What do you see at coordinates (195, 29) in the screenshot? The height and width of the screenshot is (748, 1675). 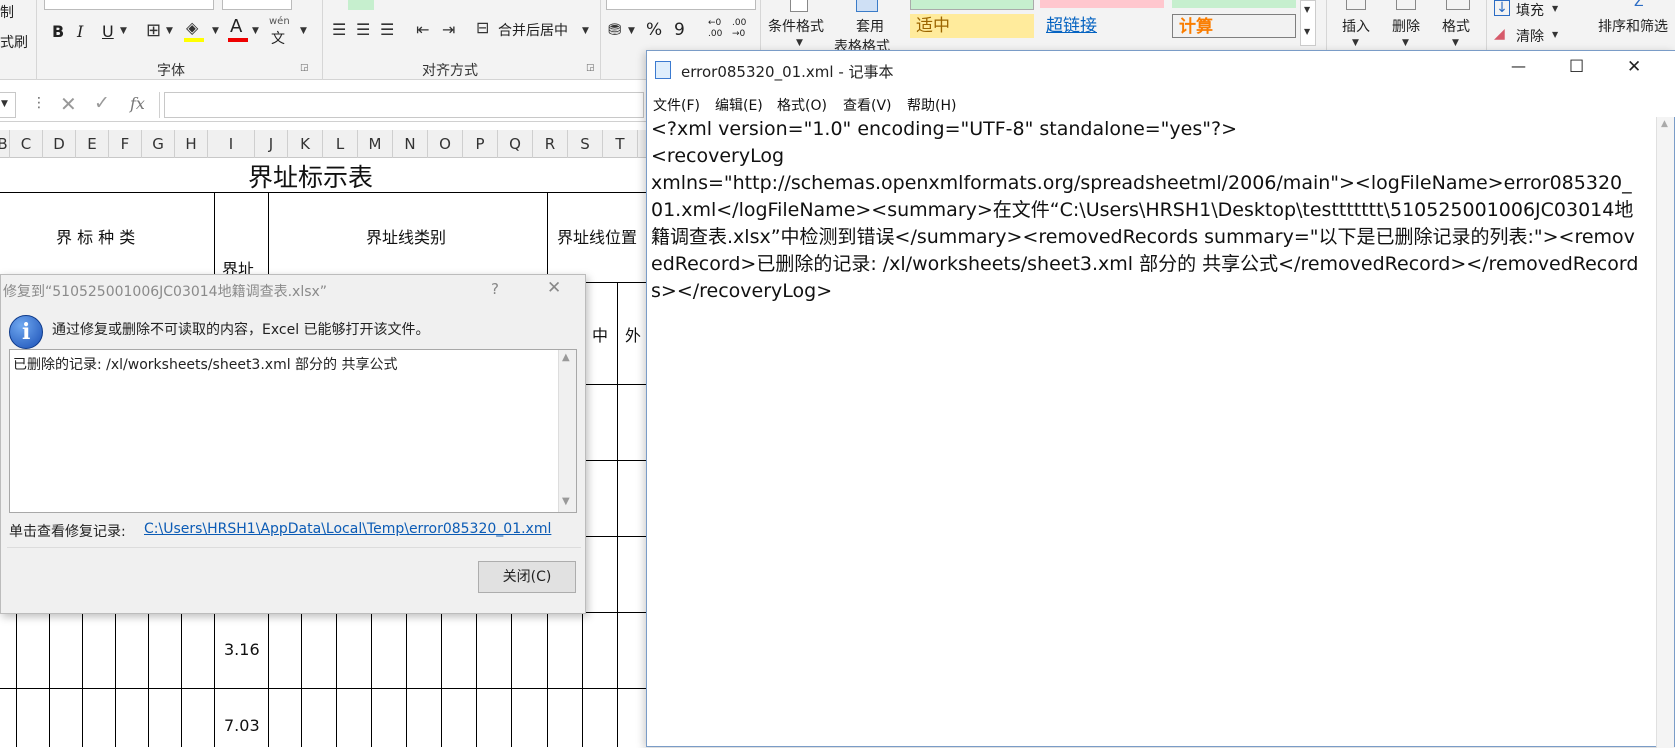 I see `fill-color-button: ◈` at bounding box center [195, 29].